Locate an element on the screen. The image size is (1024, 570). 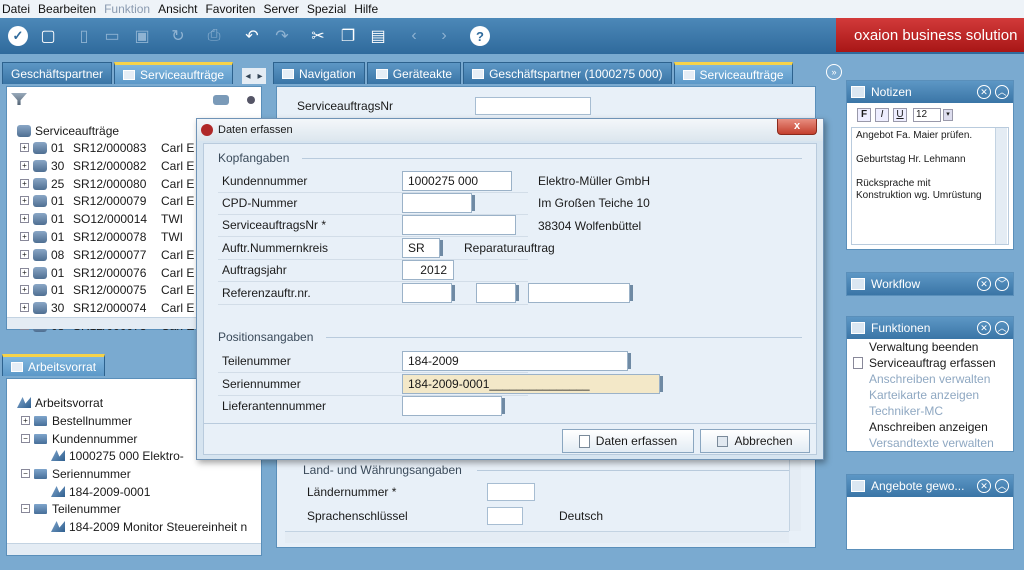
tree-node-teilenummer: − Teilenummer is located at coordinates (71, 508).